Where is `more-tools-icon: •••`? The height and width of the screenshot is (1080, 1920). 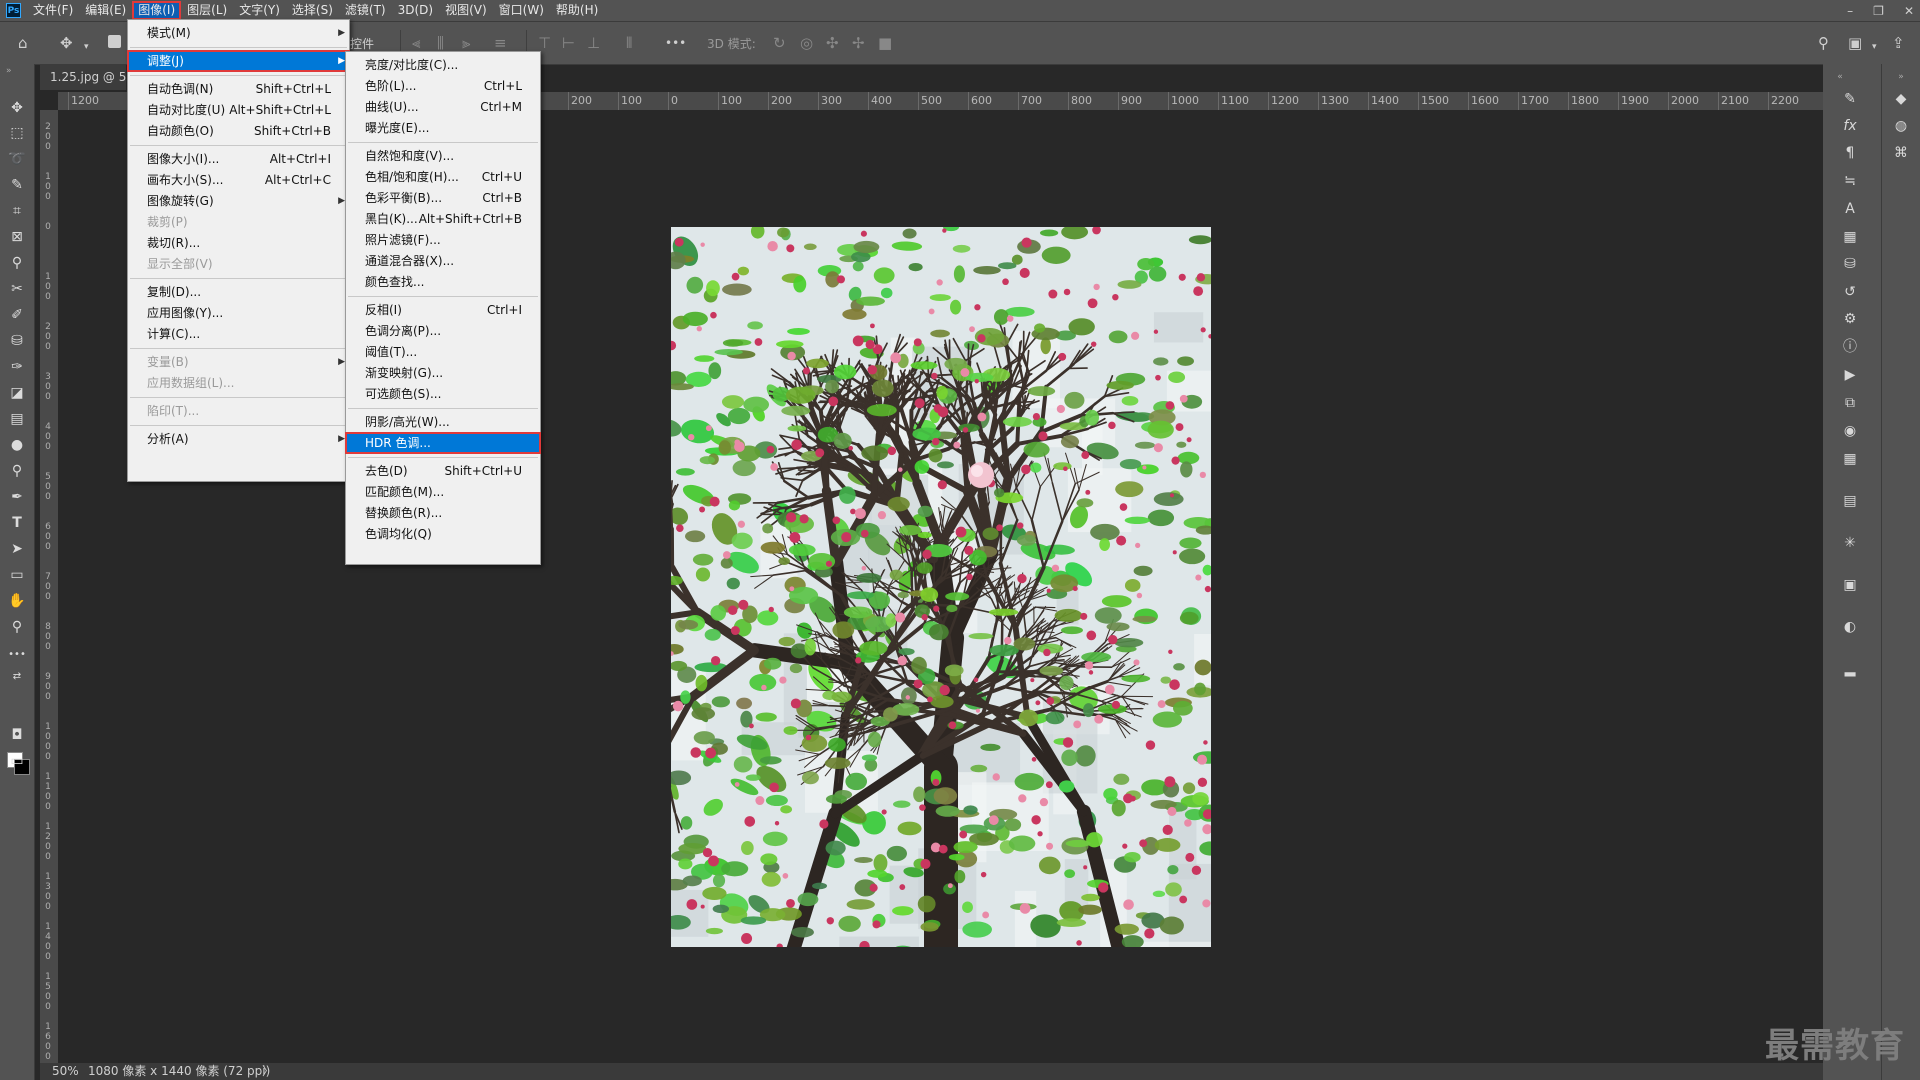
more-tools-icon: ••• is located at coordinates (17, 655).